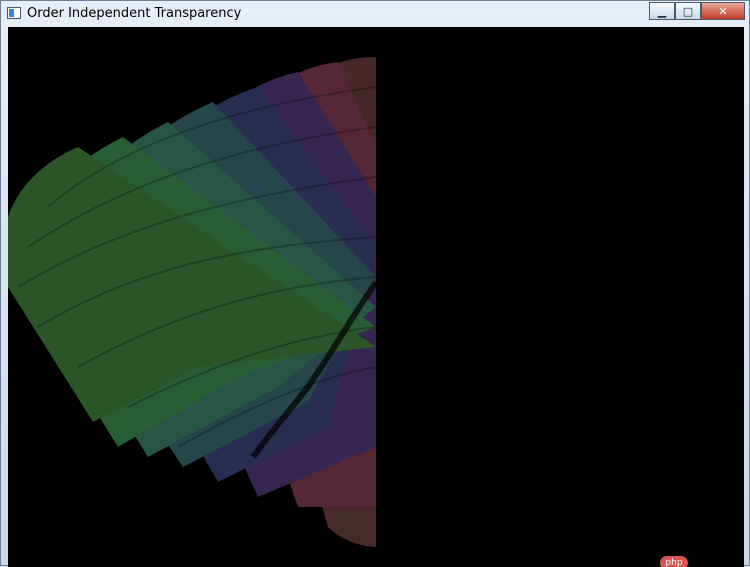 The width and height of the screenshot is (750, 567). Describe the element at coordinates (674, 561) in the screenshot. I see `php-watermark: php` at that location.